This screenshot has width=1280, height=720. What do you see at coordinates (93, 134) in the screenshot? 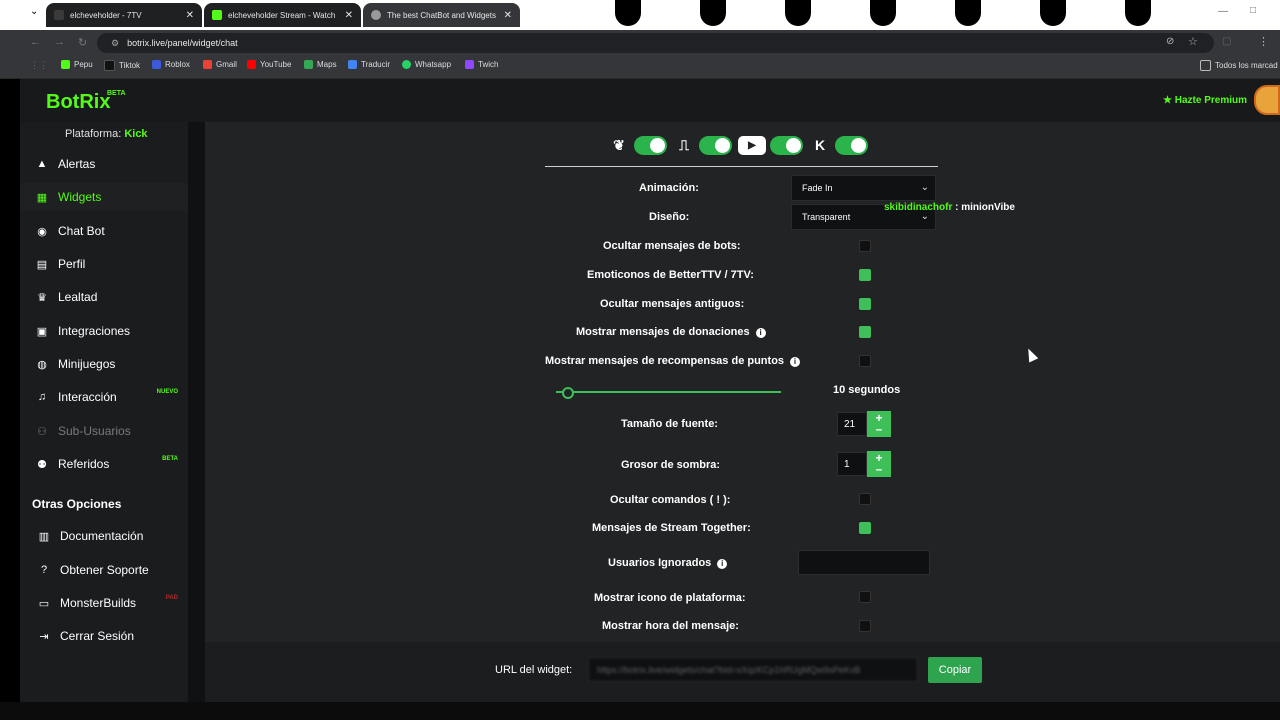
I see `platform-label: Plataforma:` at bounding box center [93, 134].